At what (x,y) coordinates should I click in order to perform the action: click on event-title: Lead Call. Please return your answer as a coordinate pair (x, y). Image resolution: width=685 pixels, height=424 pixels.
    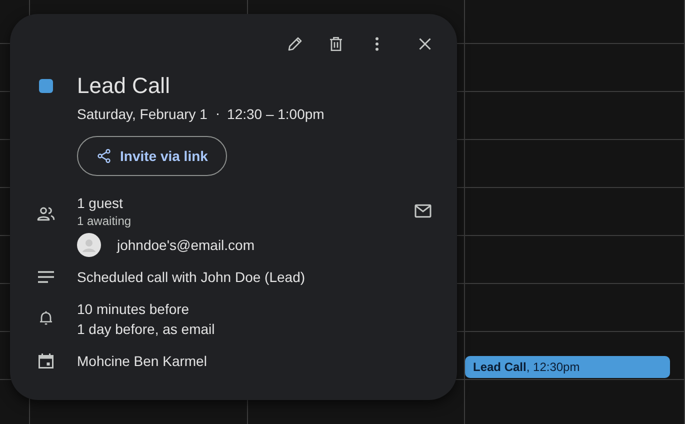
    Looking at the image, I should click on (124, 86).